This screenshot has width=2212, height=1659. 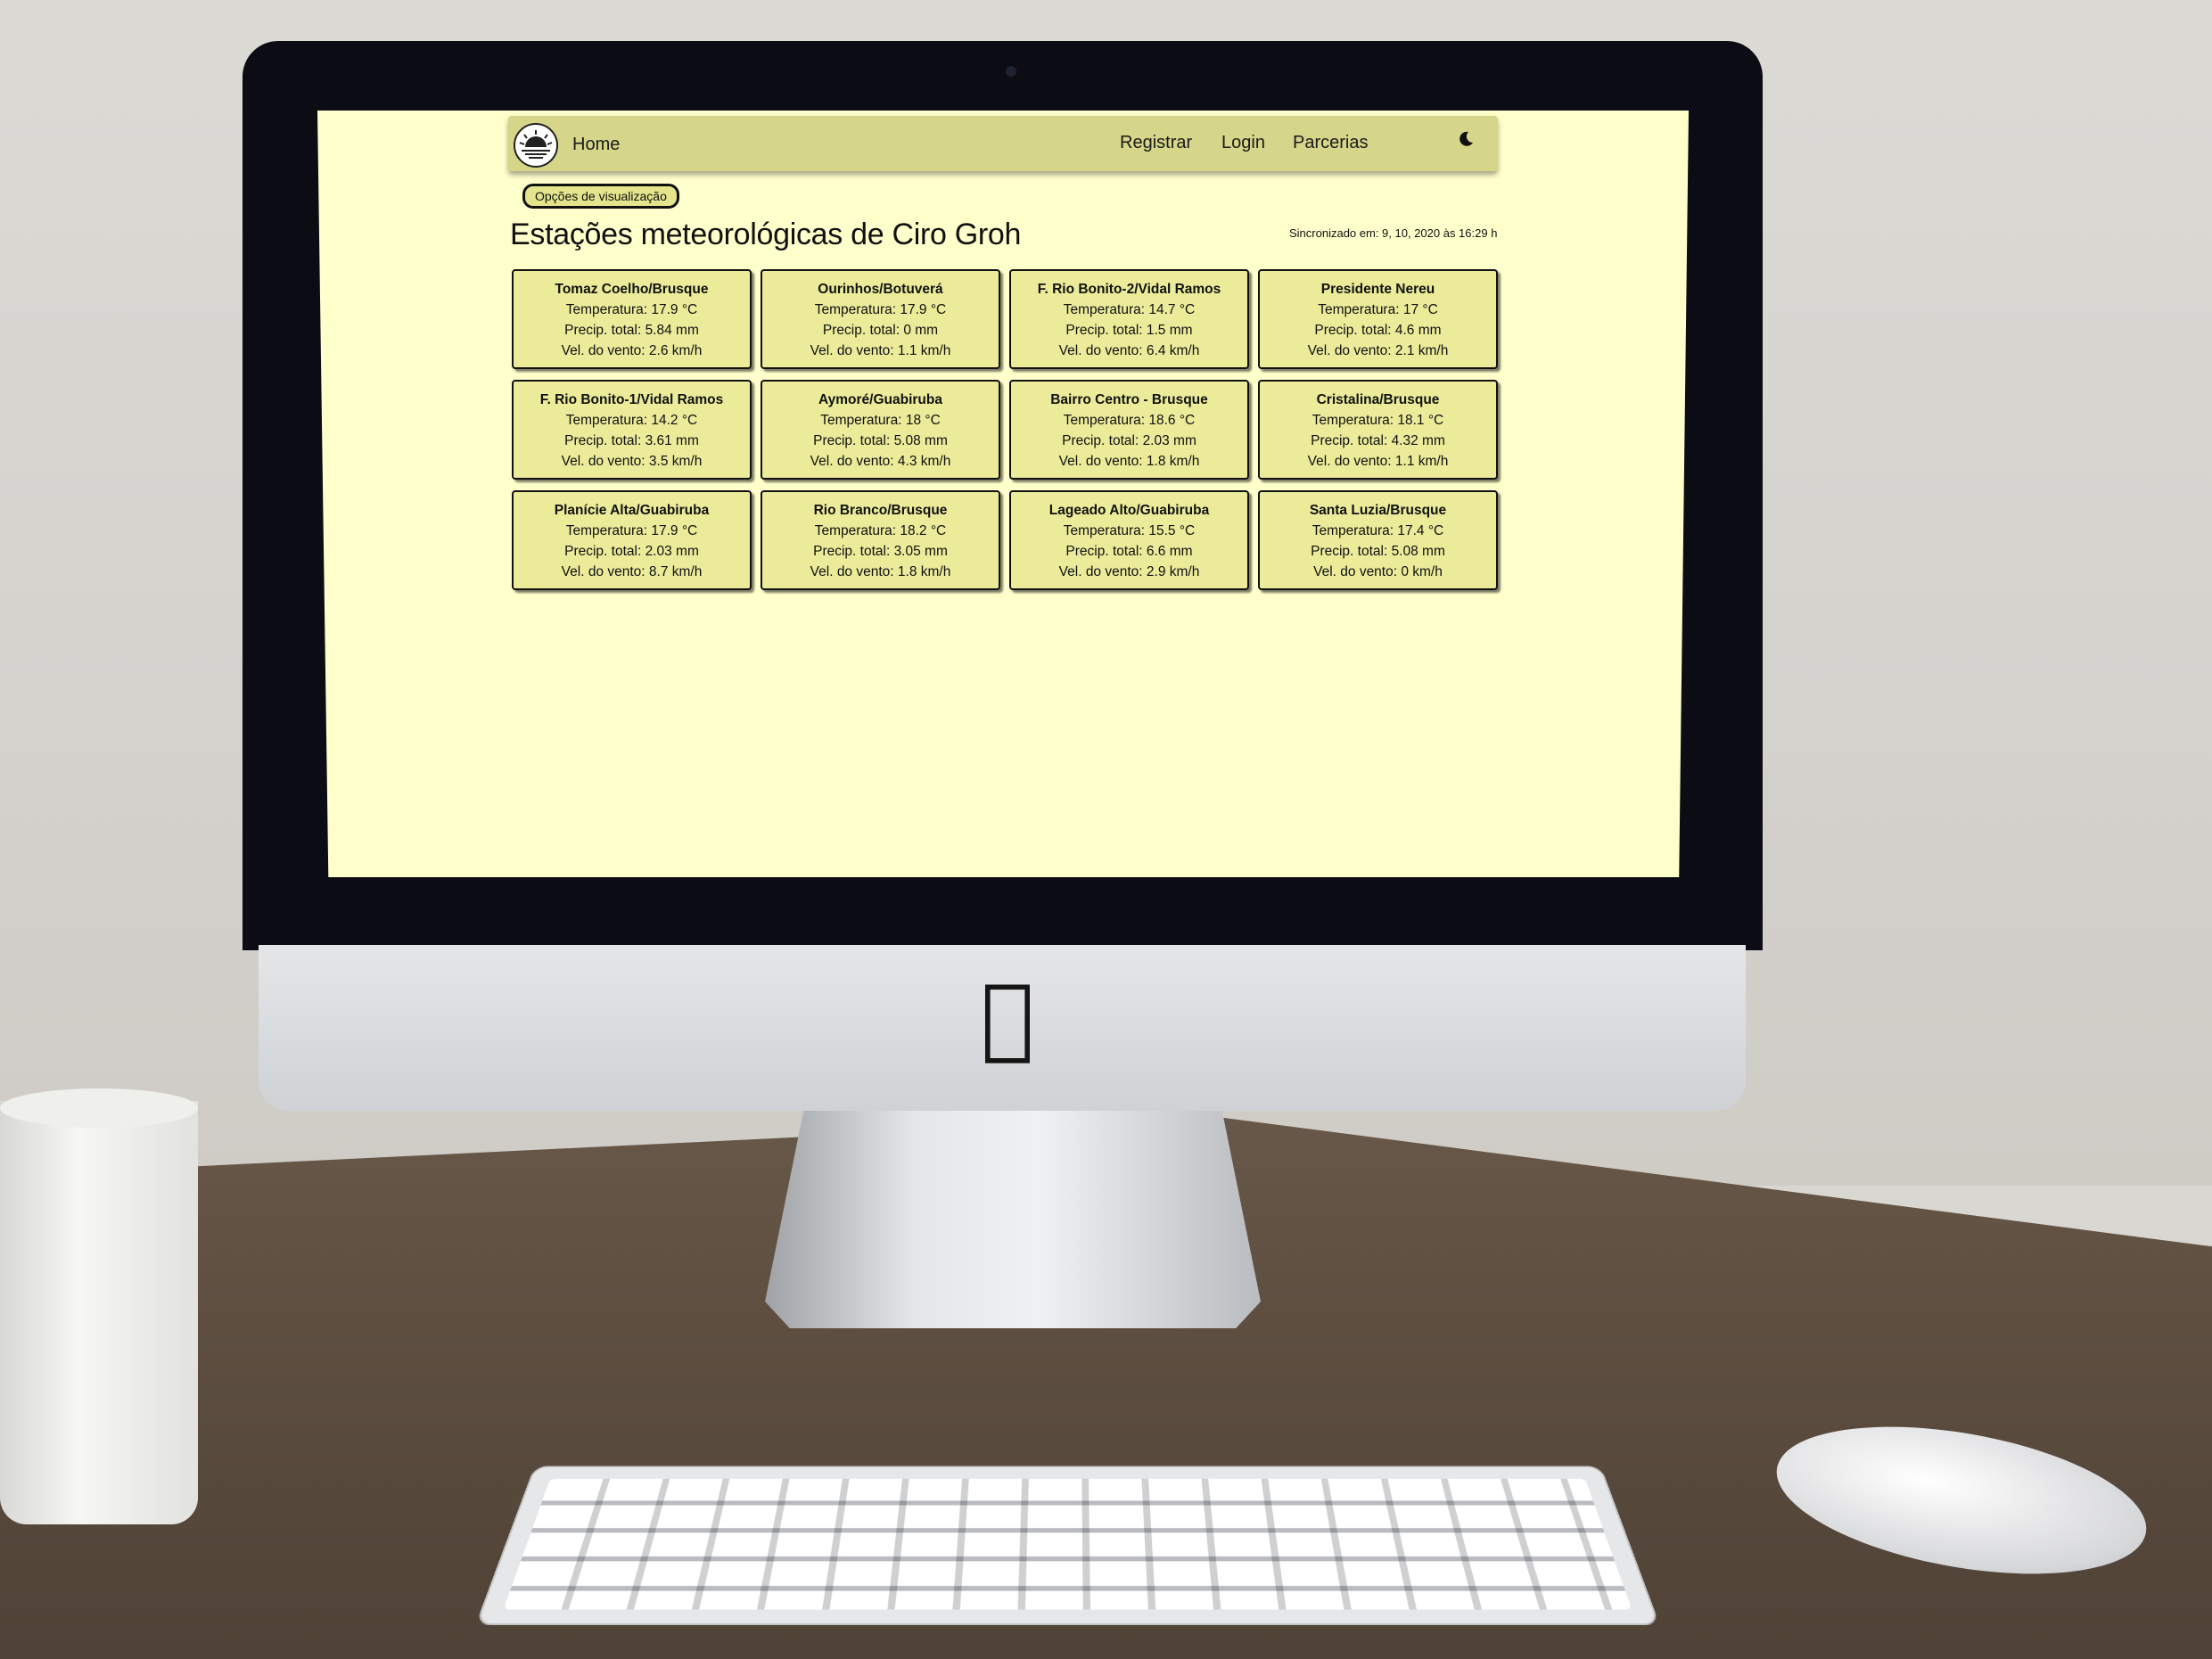 What do you see at coordinates (880, 461) in the screenshot?
I see `station-wind: Vel. do vento: 4.3 km/h` at bounding box center [880, 461].